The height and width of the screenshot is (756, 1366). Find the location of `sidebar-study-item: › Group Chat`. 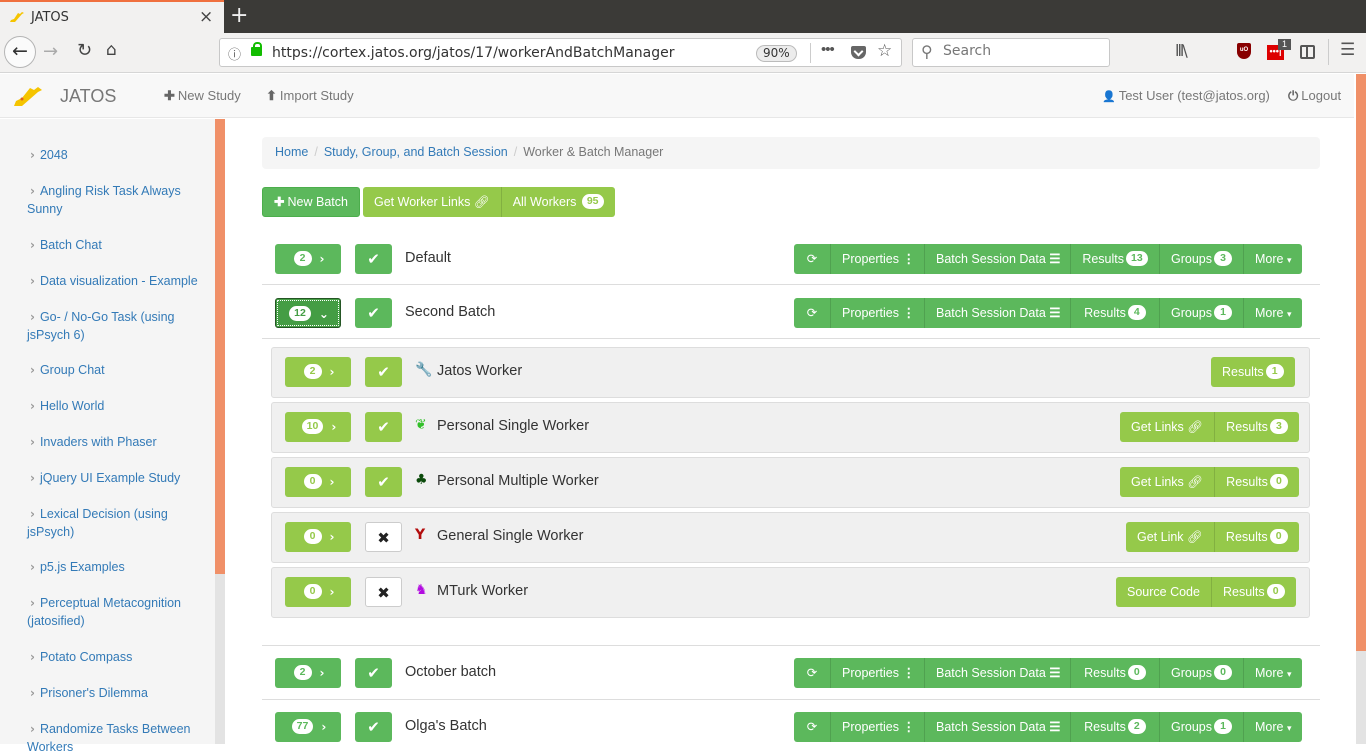

sidebar-study-item: › Group Chat is located at coordinates (119, 370).